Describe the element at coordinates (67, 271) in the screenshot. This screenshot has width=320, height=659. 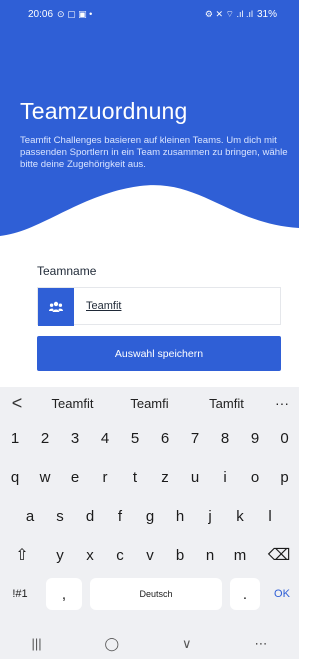
I see `teamname-label: Teamname` at that location.